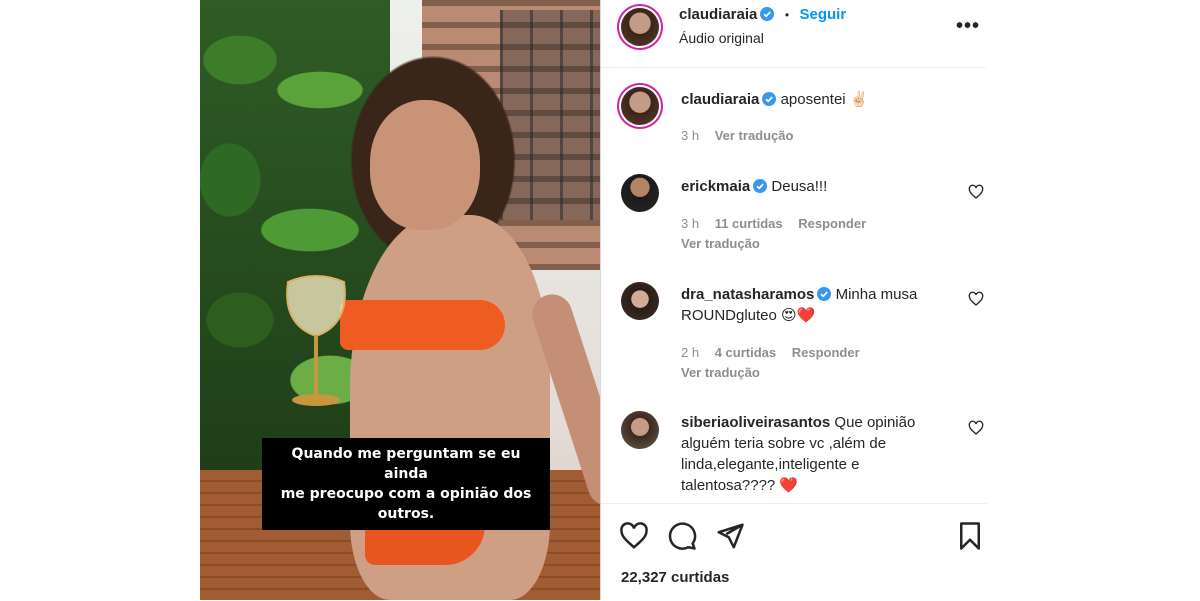 This screenshot has height=601, width=1200. What do you see at coordinates (770, 464) in the screenshot?
I see `comment-text-line-3: linda,elegante,inteligente e` at bounding box center [770, 464].